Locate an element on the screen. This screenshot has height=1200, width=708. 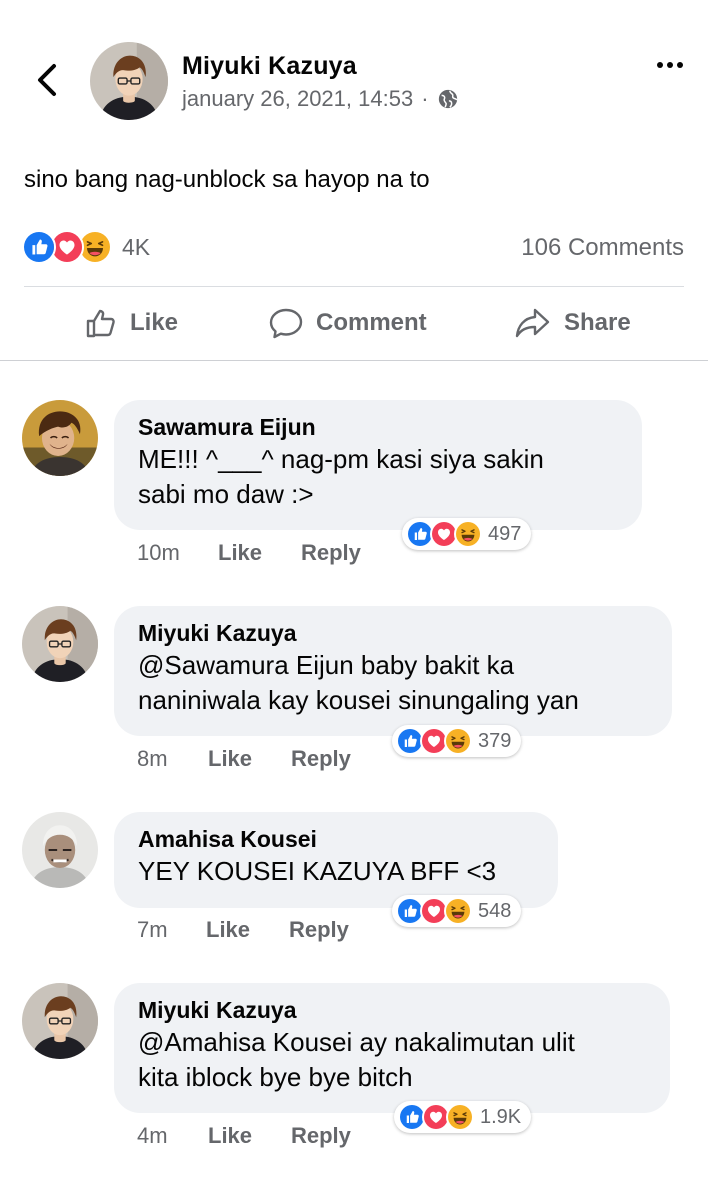
comment-text-line: naniniwala kay kousei sinungaling yan is located at coordinates (358, 700).